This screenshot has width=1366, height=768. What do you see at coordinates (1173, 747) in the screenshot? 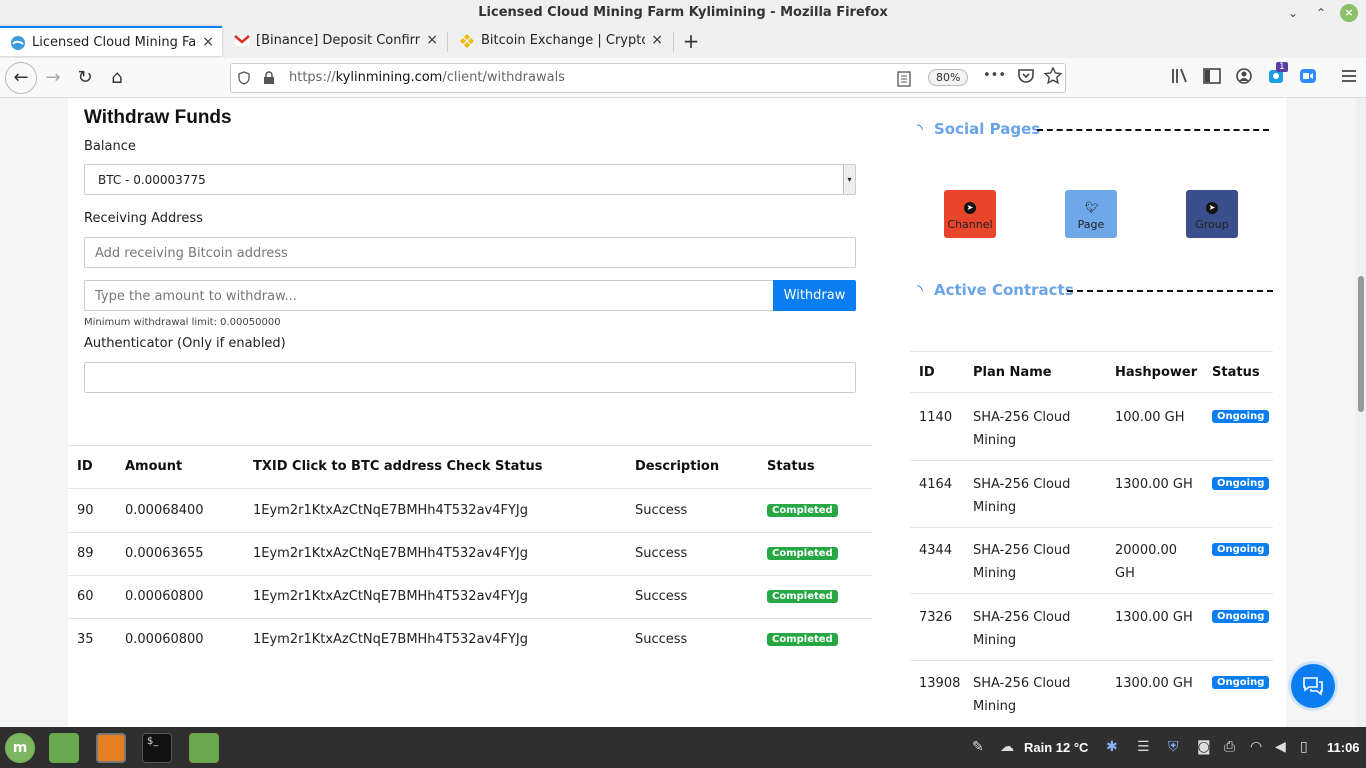
I see `security-shield-icon: ⛨` at bounding box center [1173, 747].